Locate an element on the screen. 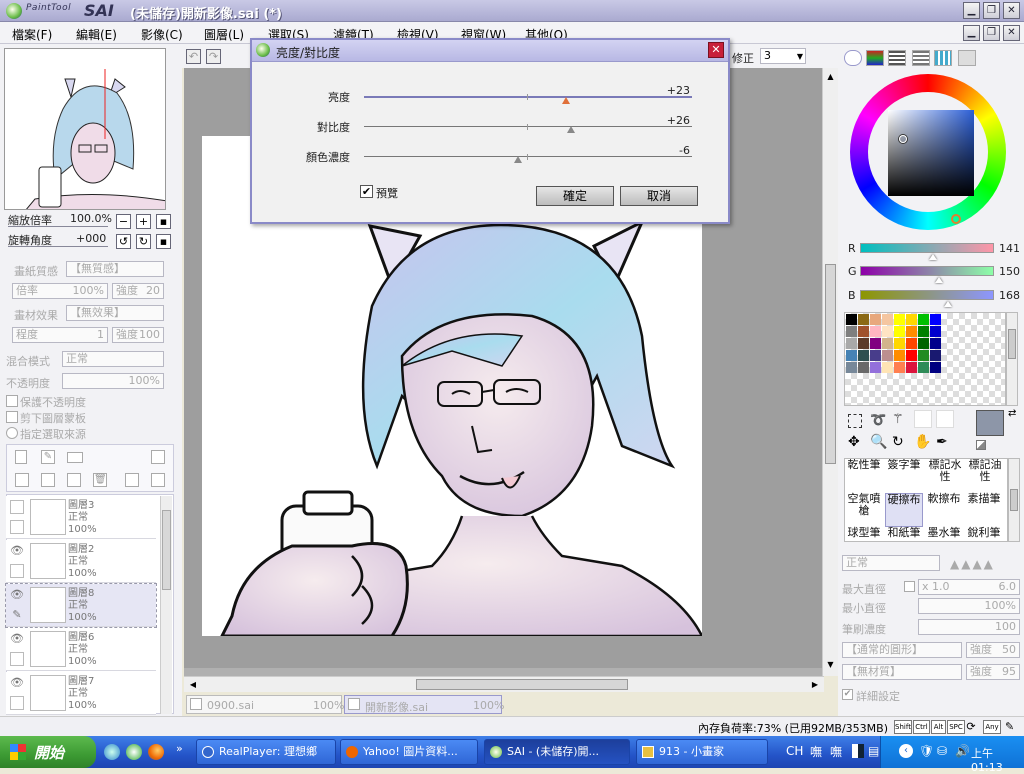 The width and height of the screenshot is (1024, 774). ime-icon: 嘸 is located at coordinates (816, 751).